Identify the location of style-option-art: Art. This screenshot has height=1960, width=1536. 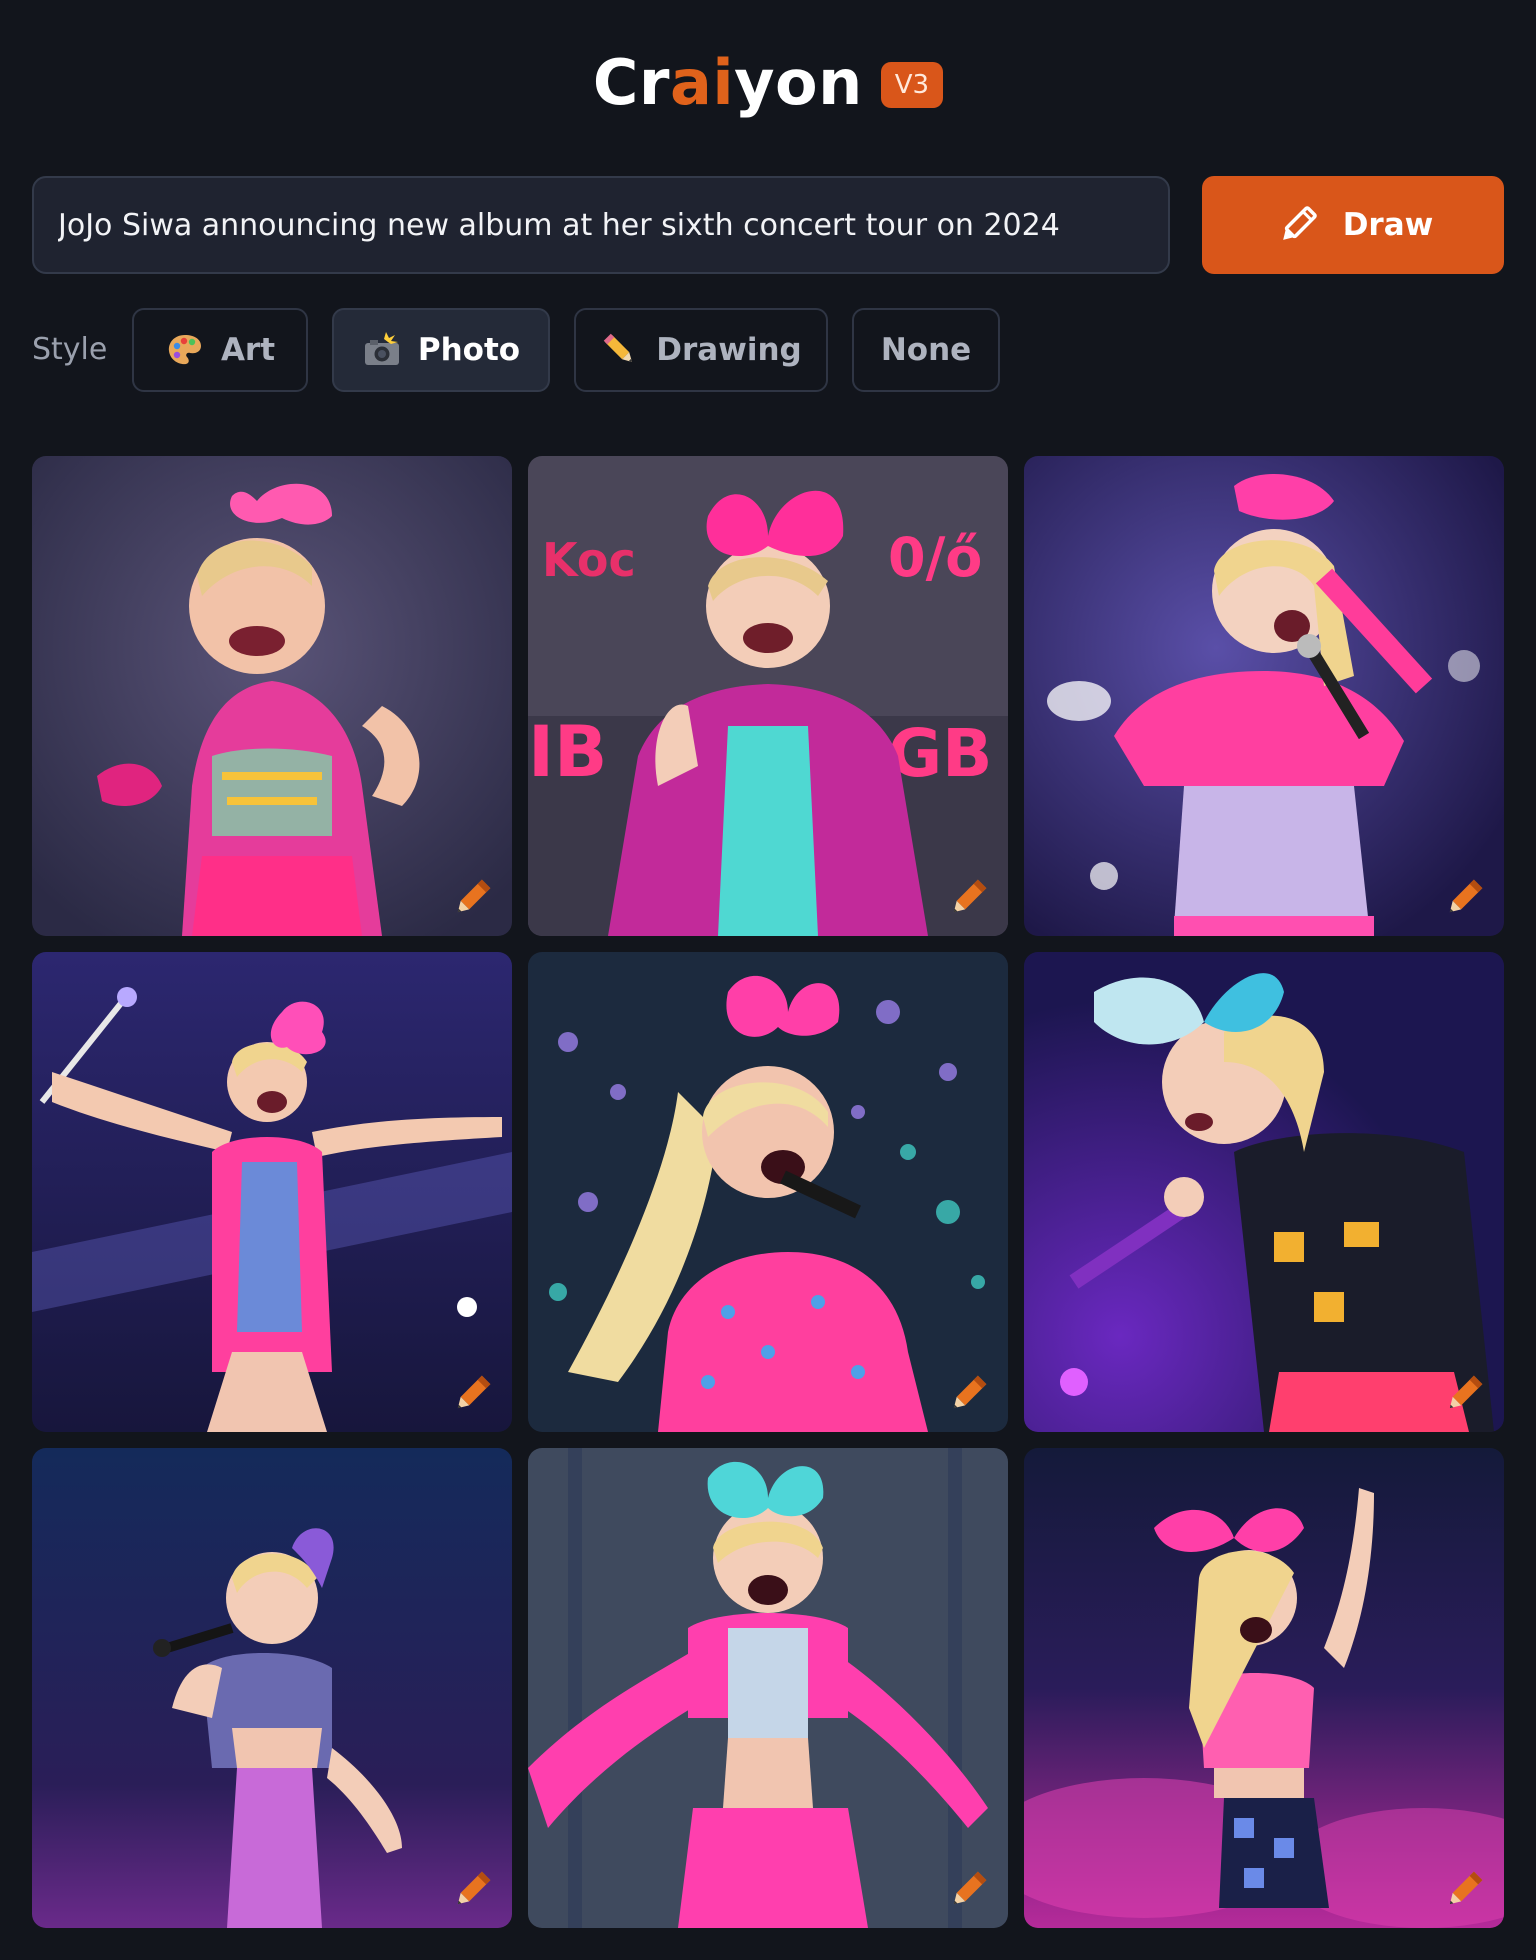
(220, 350).